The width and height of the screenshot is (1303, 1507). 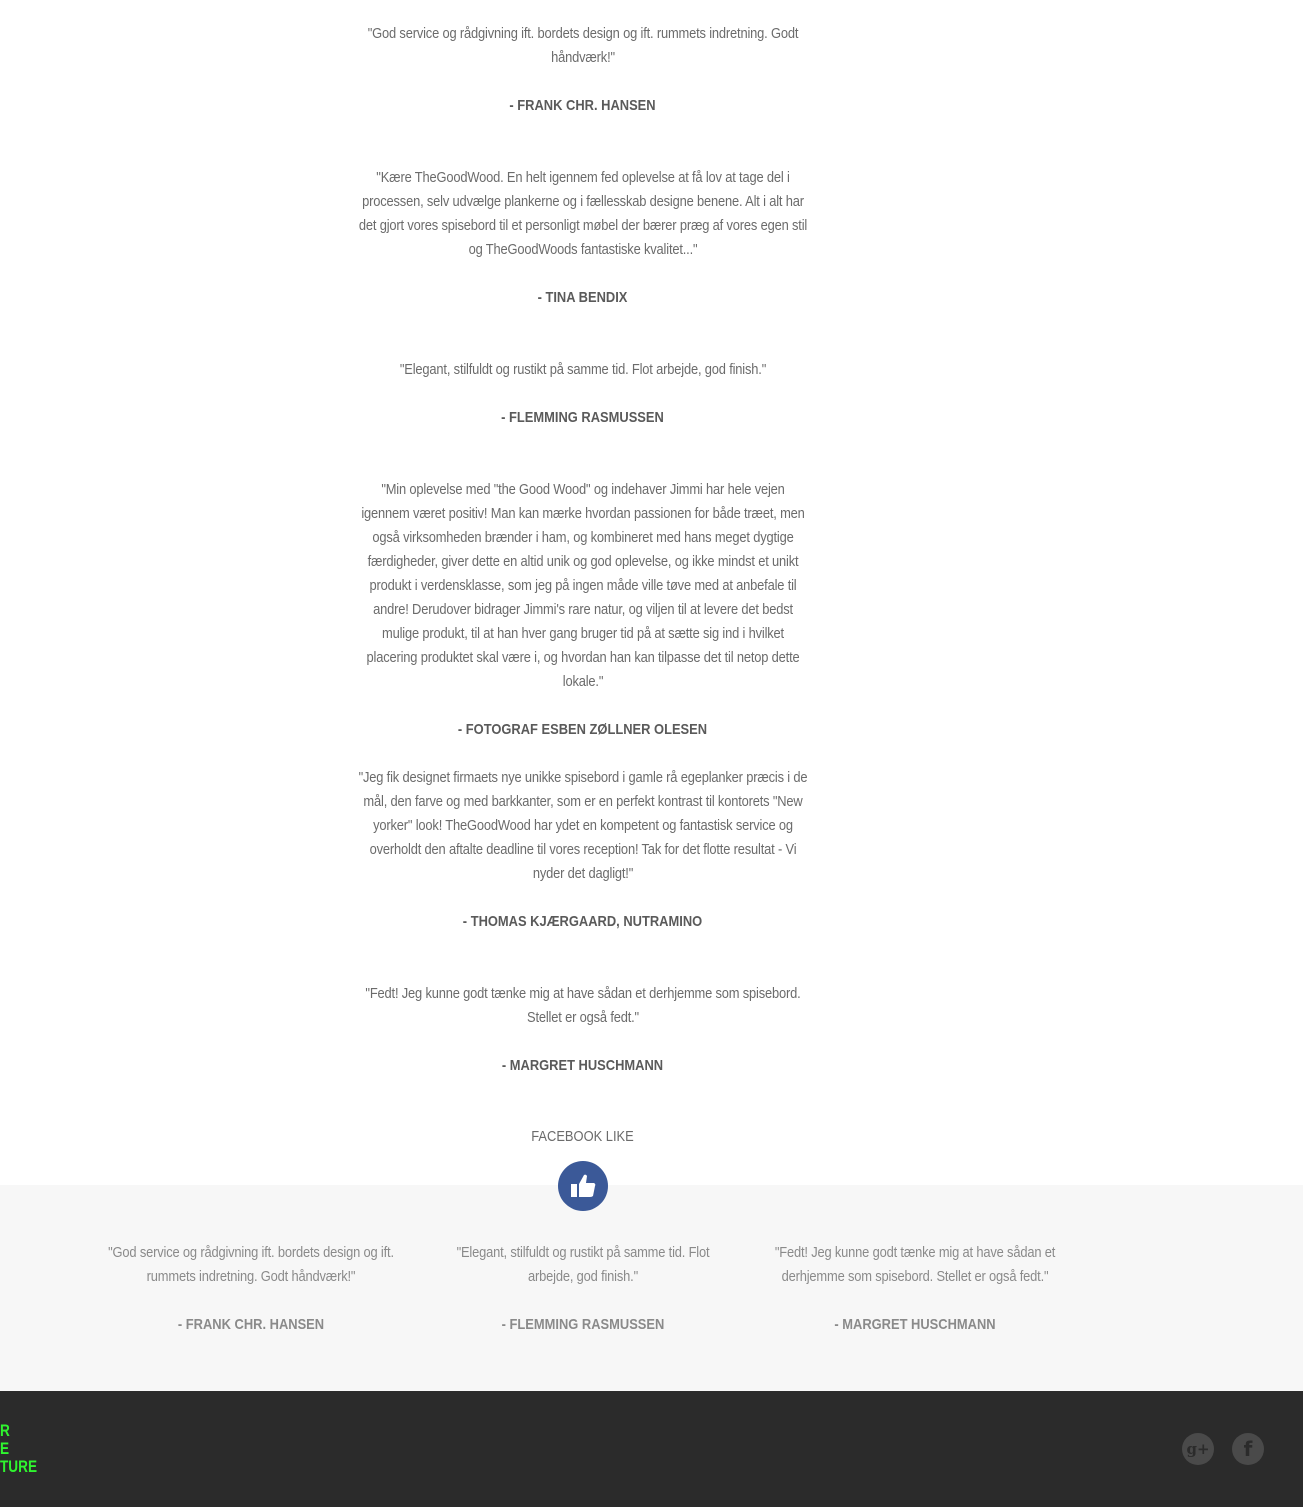 What do you see at coordinates (582, 1065) in the screenshot?
I see `testimonial-author: - Margret Huschmann` at bounding box center [582, 1065].